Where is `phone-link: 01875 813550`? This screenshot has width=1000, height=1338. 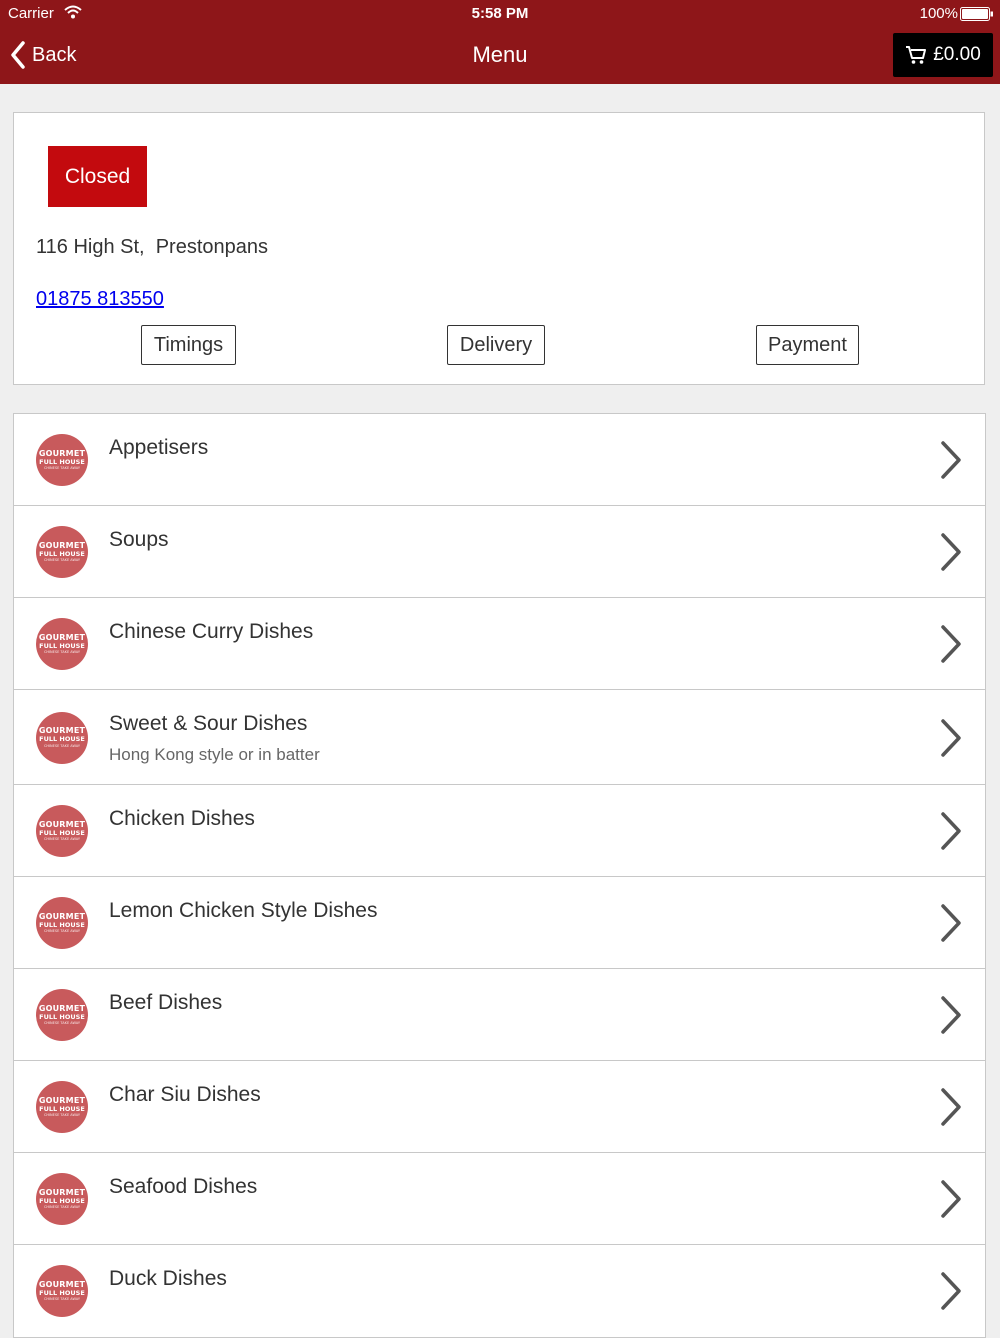 phone-link: 01875 813550 is located at coordinates (100, 299).